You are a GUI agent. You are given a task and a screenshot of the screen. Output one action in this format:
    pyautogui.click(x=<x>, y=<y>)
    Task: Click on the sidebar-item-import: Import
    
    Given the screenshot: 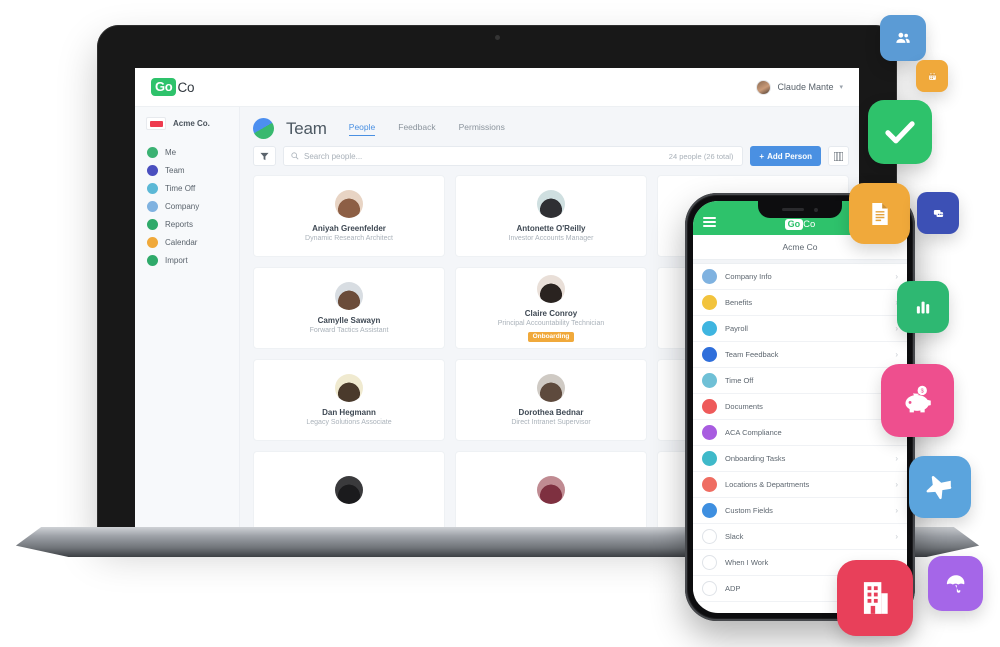 What is the action you would take?
    pyautogui.click(x=187, y=260)
    